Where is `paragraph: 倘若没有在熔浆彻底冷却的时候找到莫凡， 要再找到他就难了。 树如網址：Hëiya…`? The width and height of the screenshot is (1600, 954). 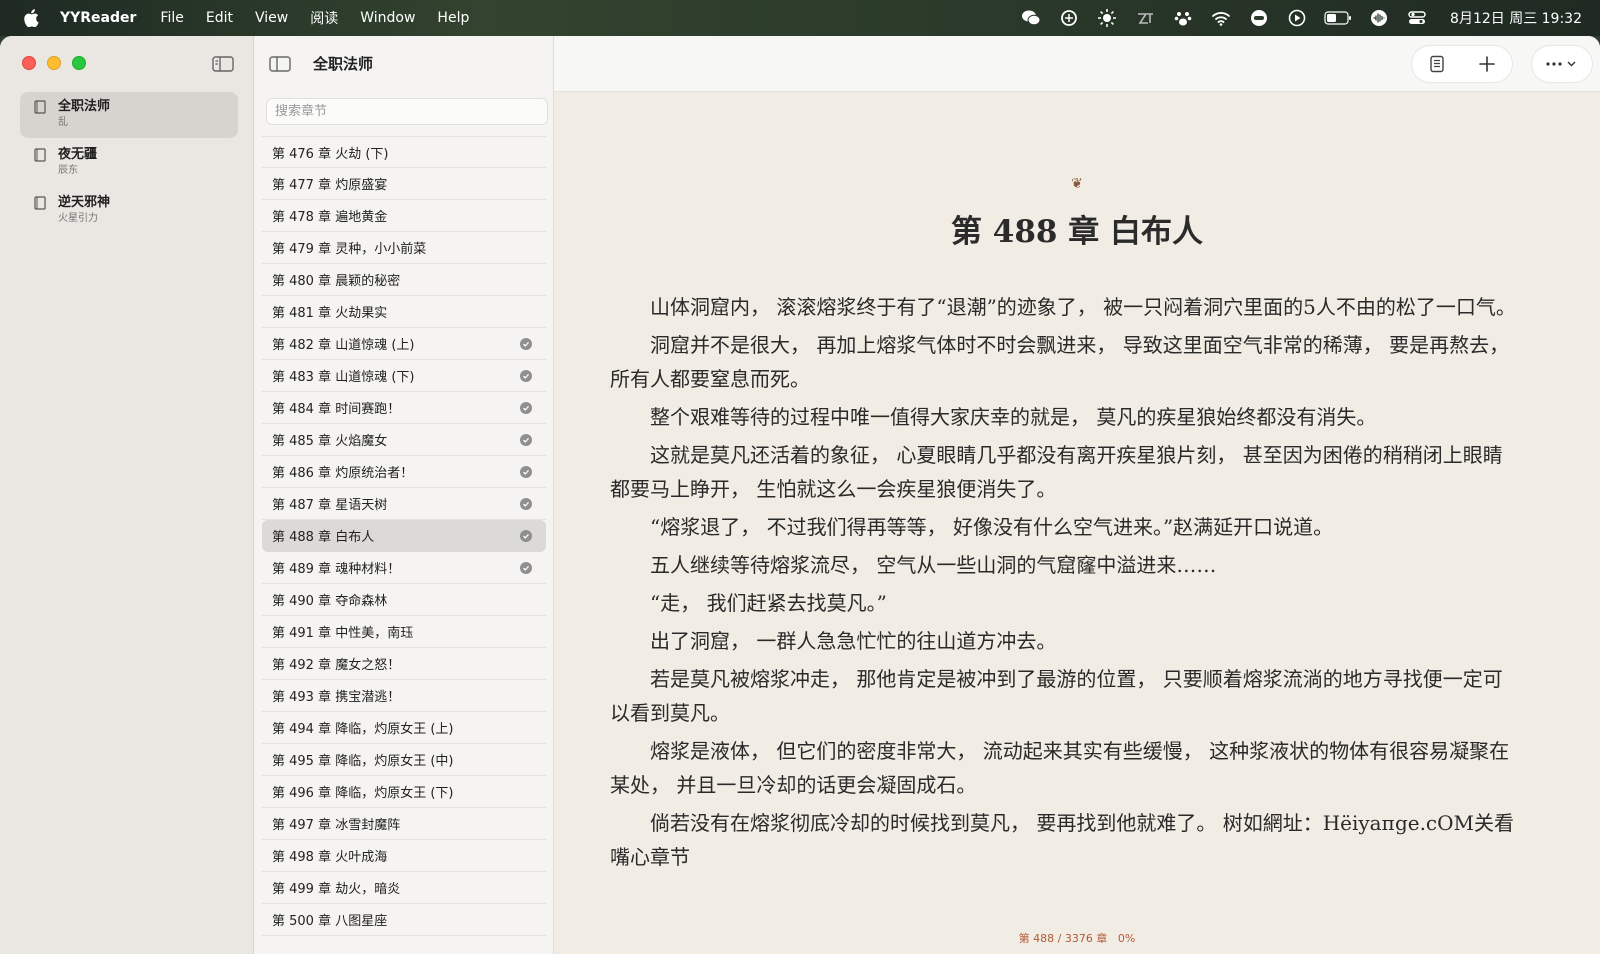
paragraph: 倘若没有在熔浆彻底冷却的时候找到莫凡， 要再找到他就难了。 树如網址：Hëiya… is located at coordinates (1062, 840).